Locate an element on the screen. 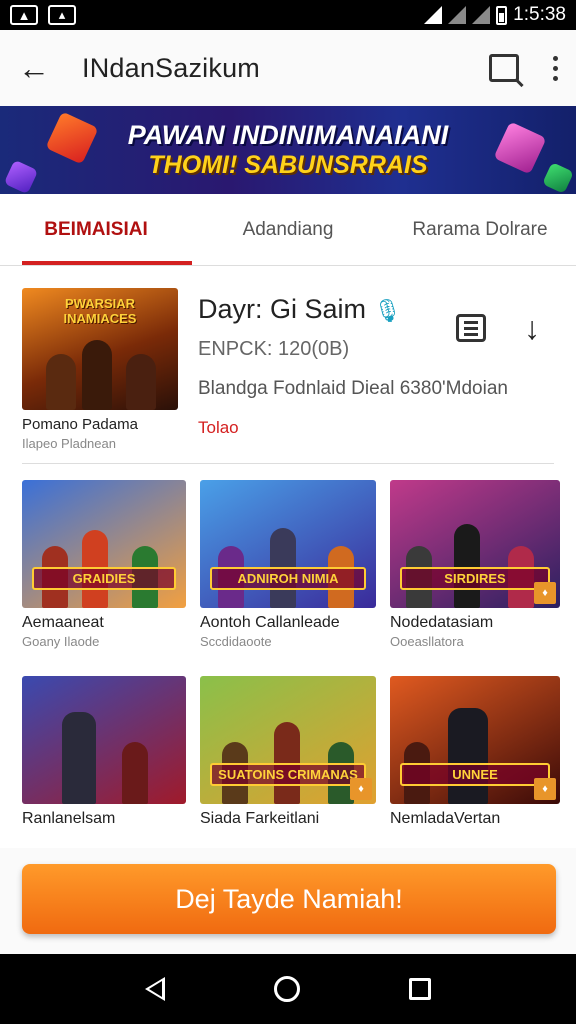 This screenshot has height=1024, width=576. game-logo: UNNEE is located at coordinates (475, 774).